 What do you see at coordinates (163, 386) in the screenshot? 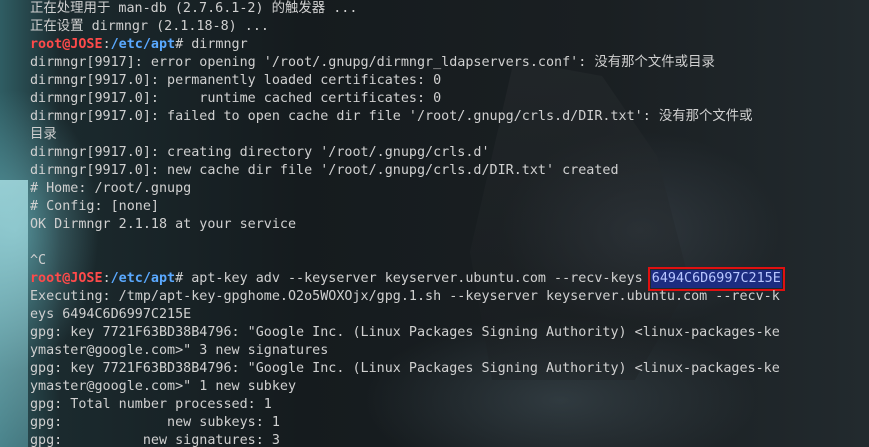
I see `terminal-line: ymaster@google.com>" 1 new subkey` at bounding box center [163, 386].